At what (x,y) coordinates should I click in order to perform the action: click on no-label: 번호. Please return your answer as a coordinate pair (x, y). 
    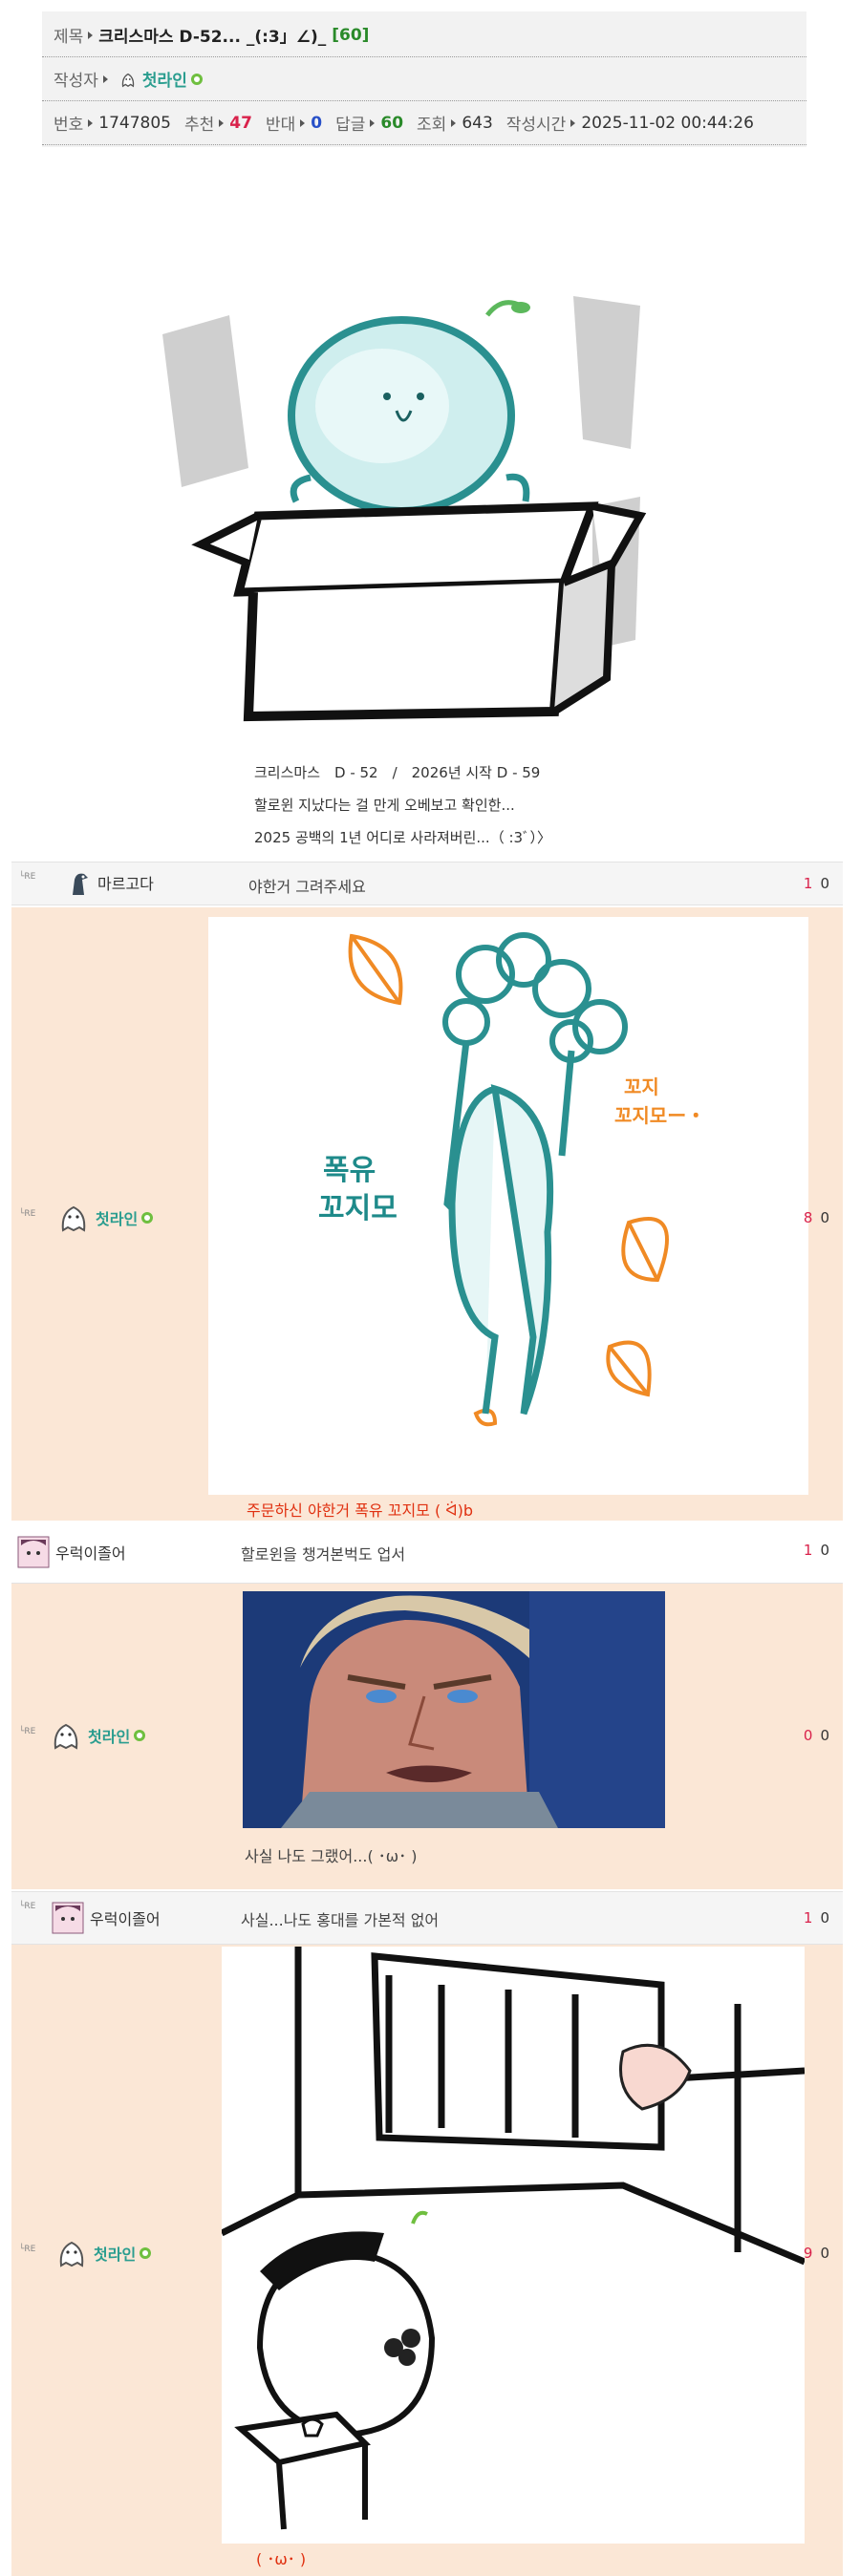
    Looking at the image, I should click on (69, 125).